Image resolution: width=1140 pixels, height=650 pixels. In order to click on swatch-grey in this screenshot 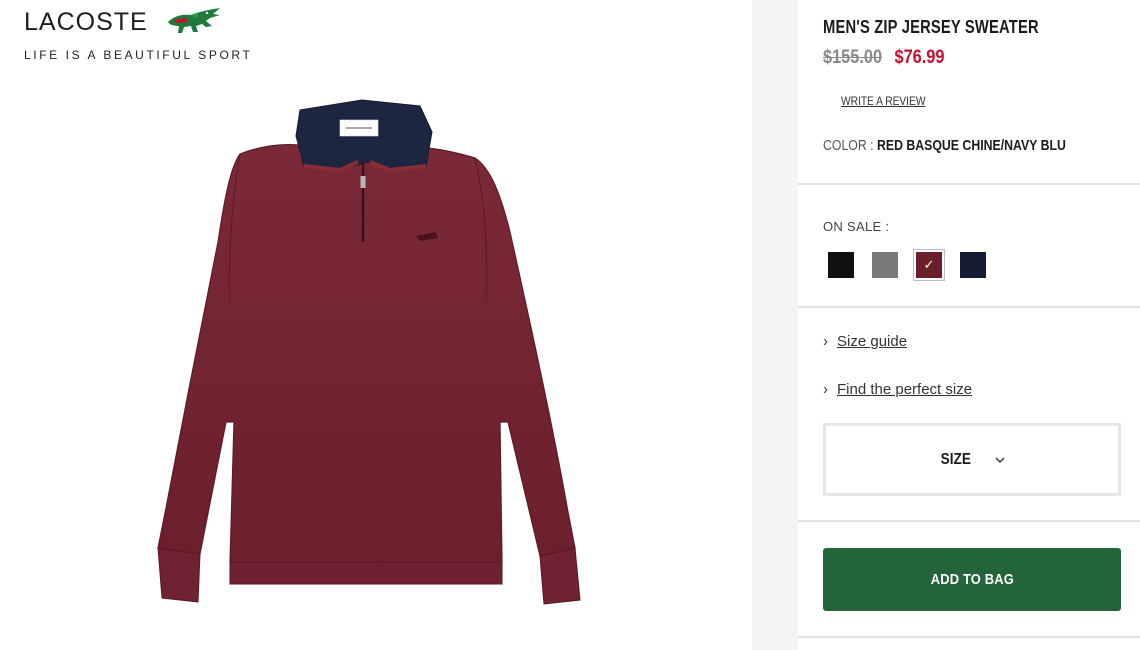, I will do `click(885, 265)`.